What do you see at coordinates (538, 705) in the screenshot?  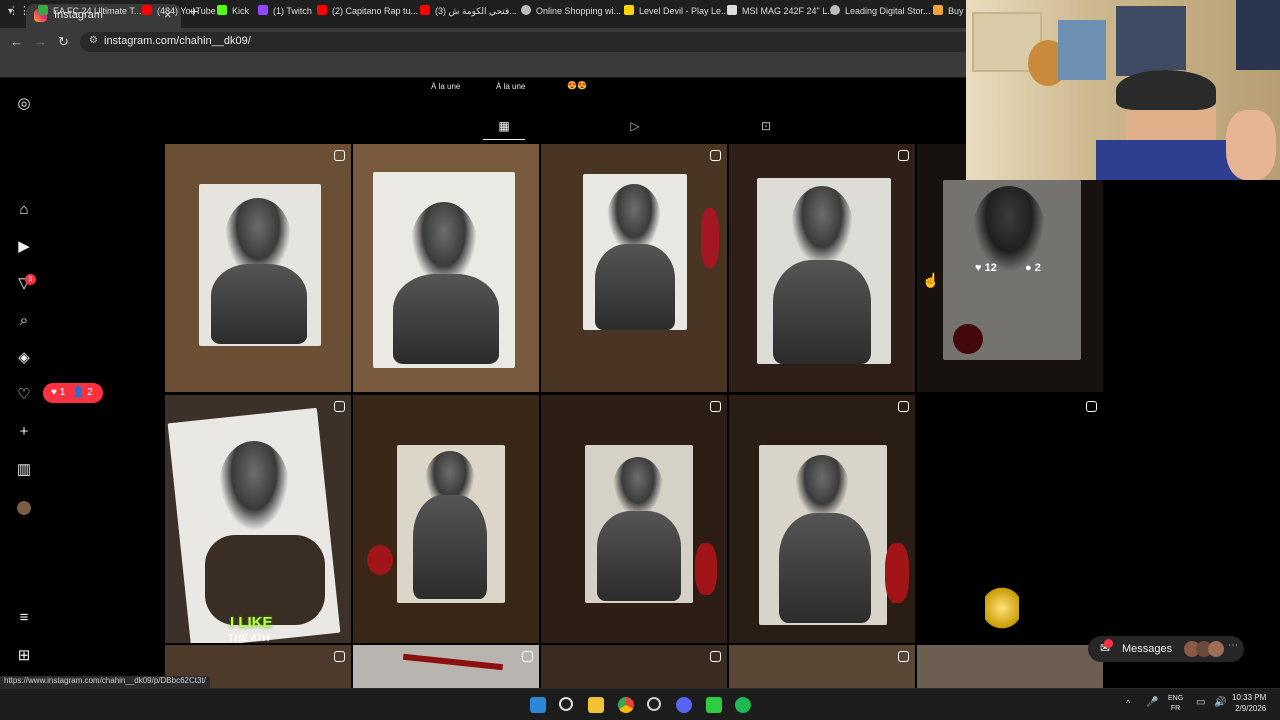 I see `windows-start-icon` at bounding box center [538, 705].